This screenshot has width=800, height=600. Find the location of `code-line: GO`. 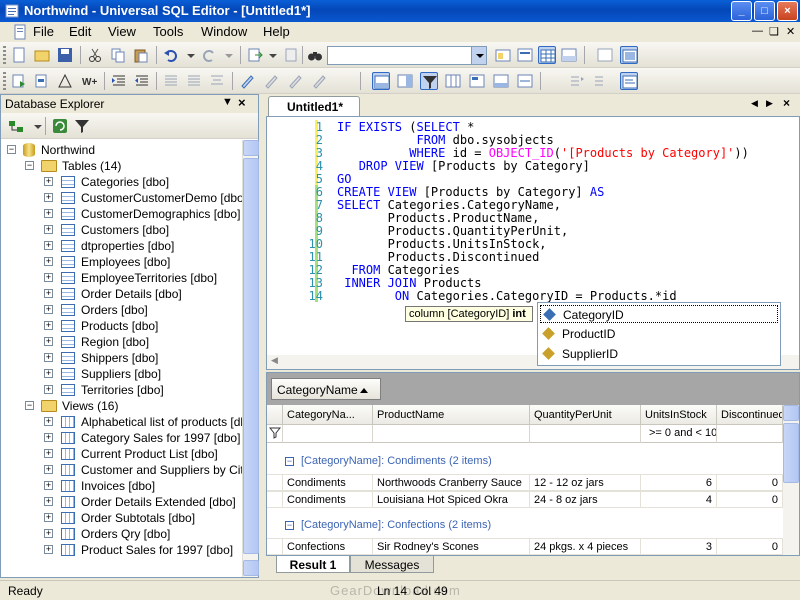

code-line: GO is located at coordinates (344, 179).